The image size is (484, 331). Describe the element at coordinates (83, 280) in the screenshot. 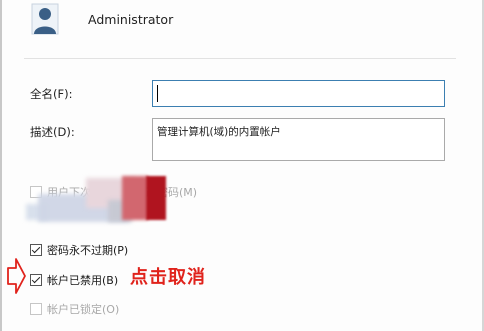

I see `account-disabled-label: 帐户已禁用(B)` at that location.